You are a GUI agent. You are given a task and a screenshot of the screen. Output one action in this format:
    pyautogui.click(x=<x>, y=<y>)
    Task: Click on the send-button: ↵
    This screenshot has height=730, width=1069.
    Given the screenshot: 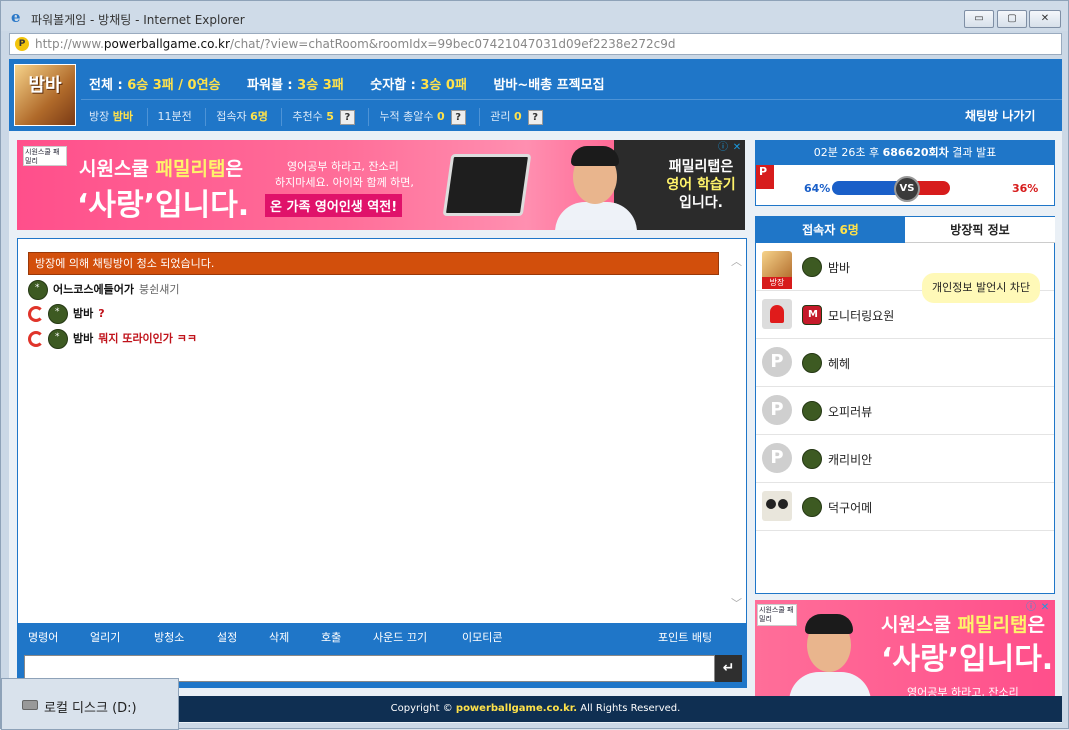 What is the action you would take?
    pyautogui.click(x=728, y=668)
    